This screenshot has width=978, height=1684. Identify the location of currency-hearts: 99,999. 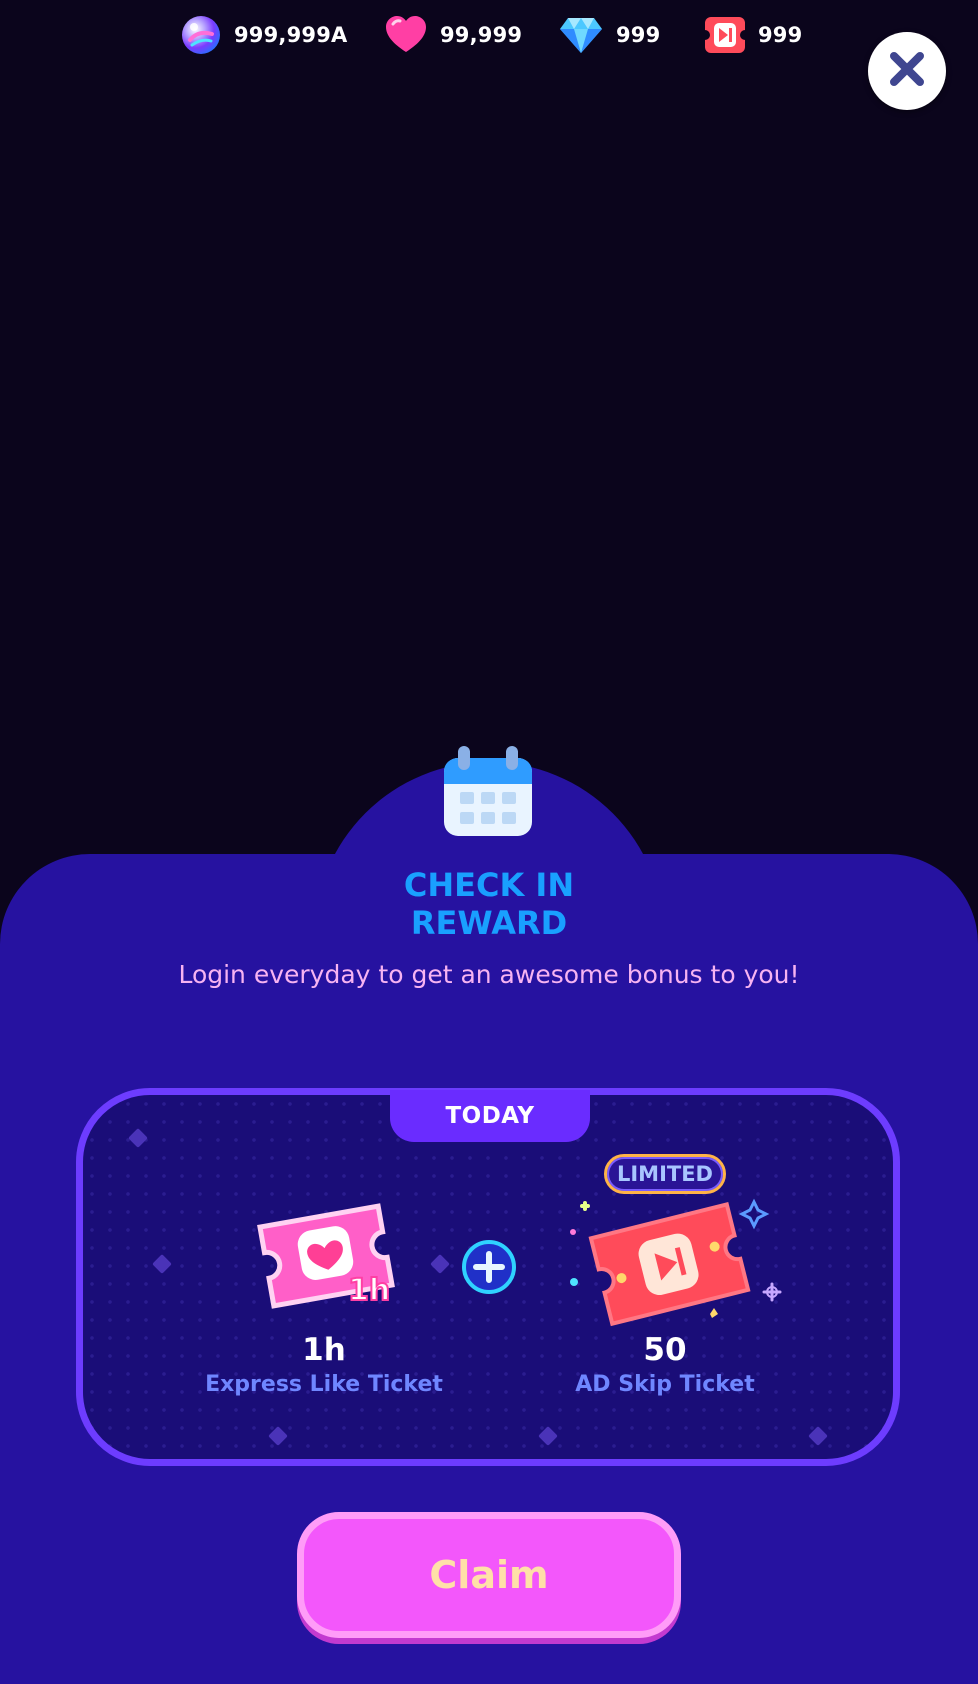
(453, 35).